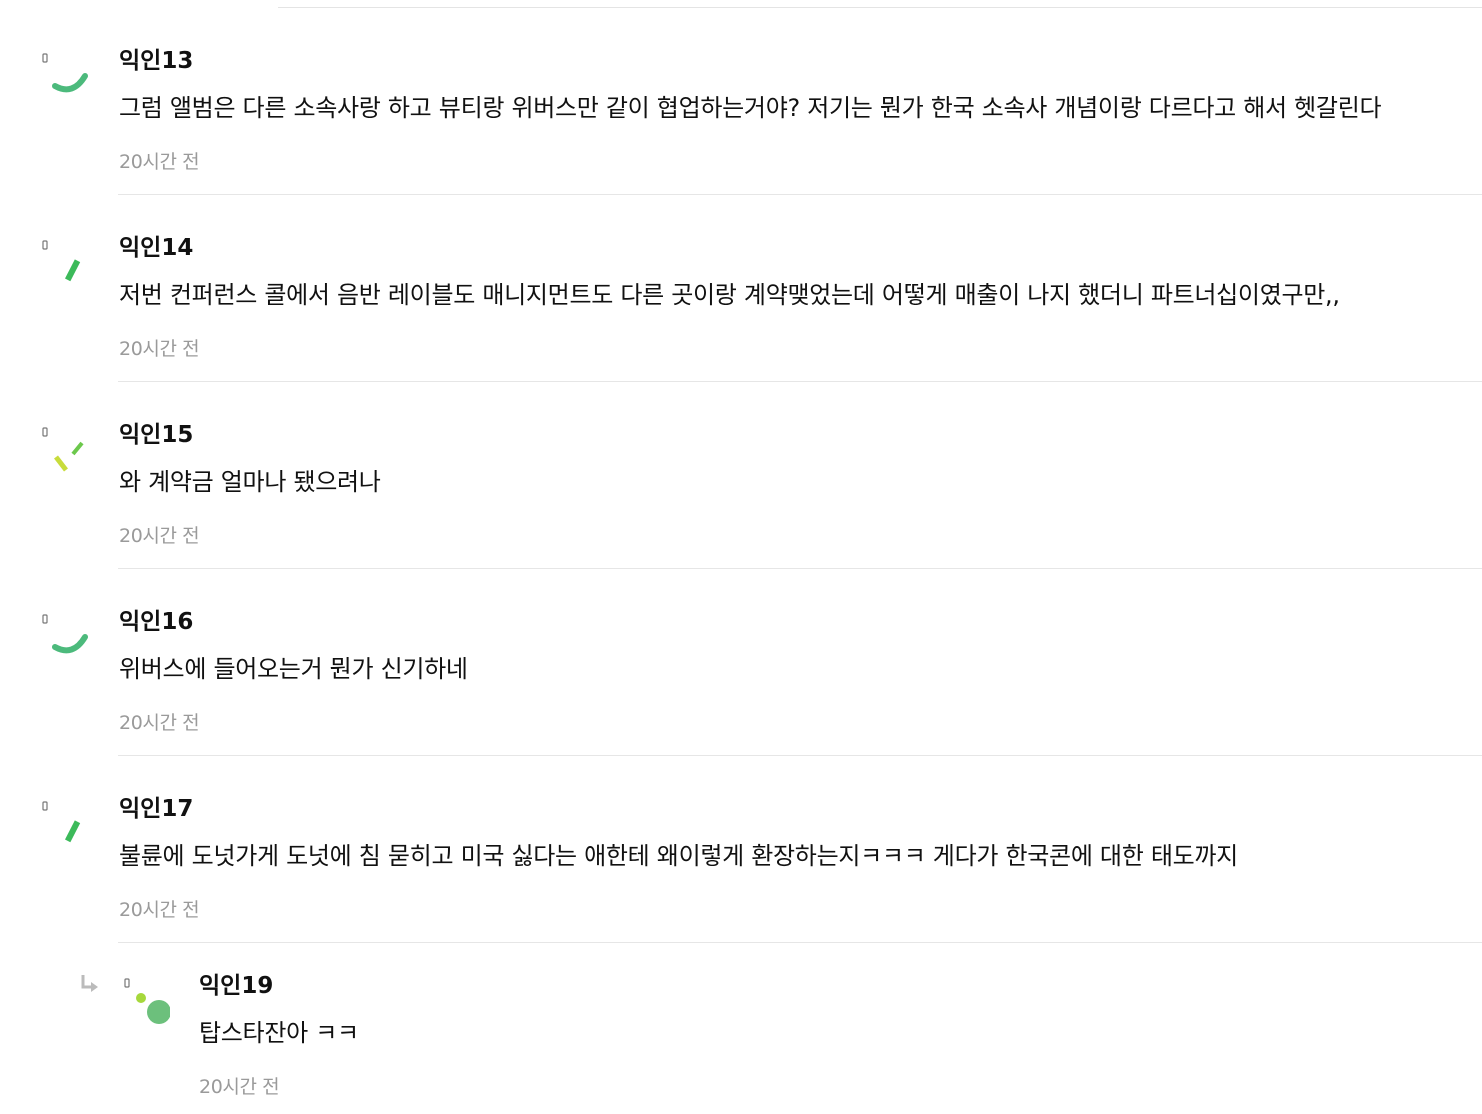  What do you see at coordinates (156, 248) in the screenshot?
I see `comment-author: 익인14` at bounding box center [156, 248].